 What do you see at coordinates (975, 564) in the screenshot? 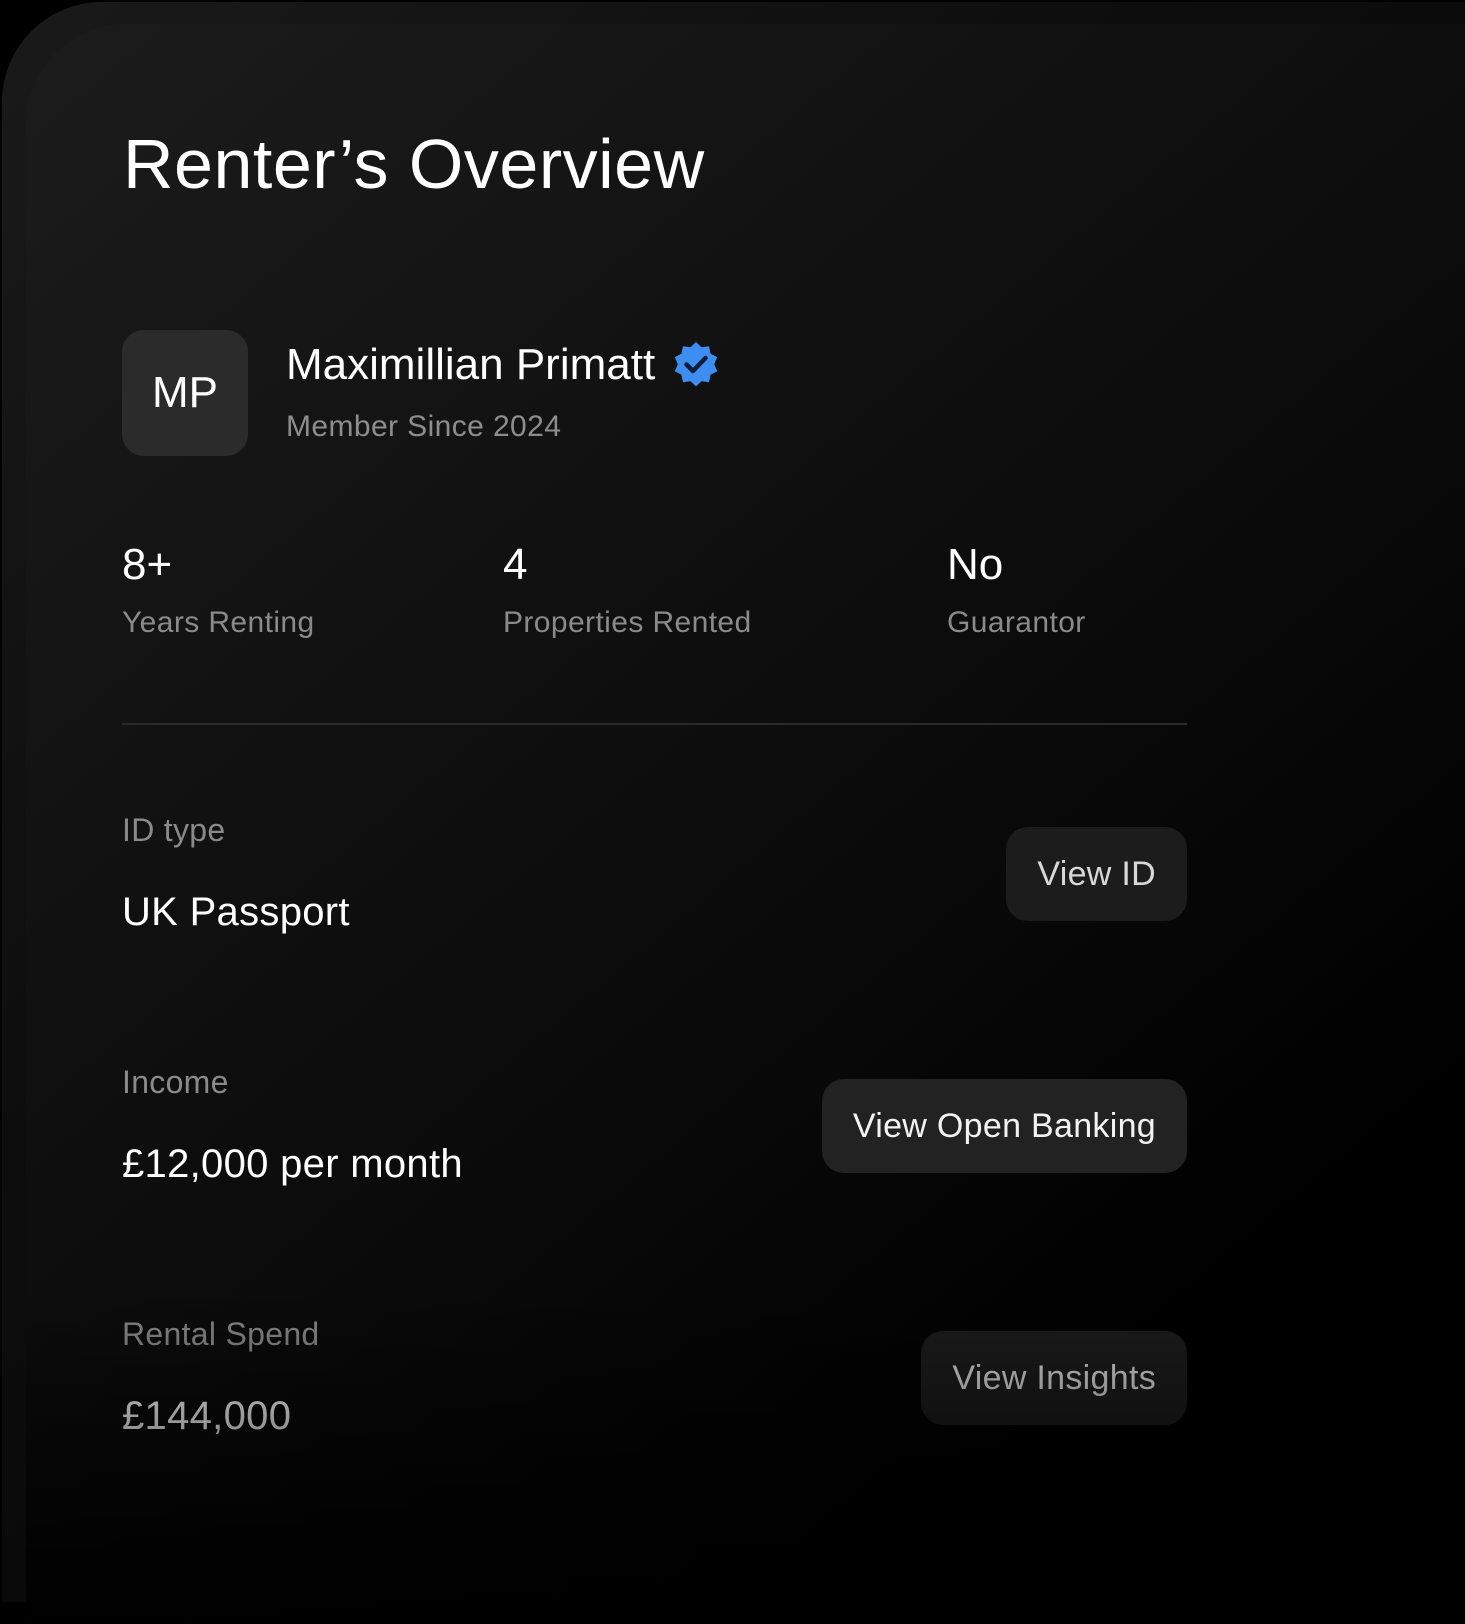
I see `stat-value: No` at bounding box center [975, 564].